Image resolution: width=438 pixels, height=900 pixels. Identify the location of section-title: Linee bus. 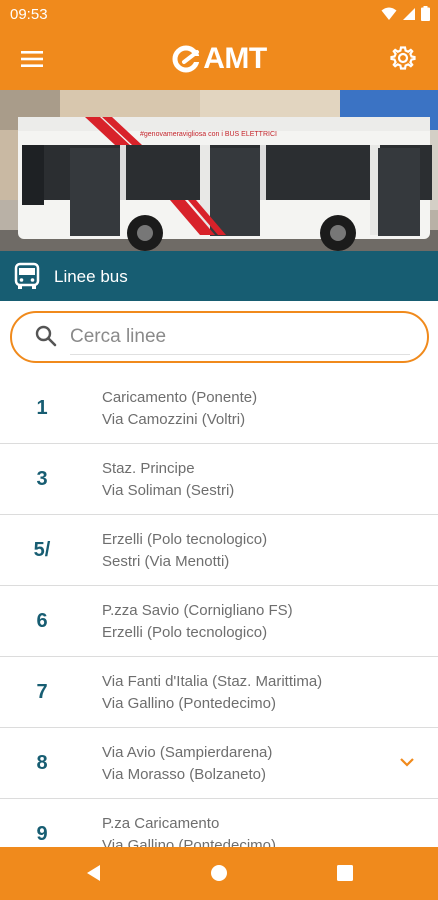
(91, 276).